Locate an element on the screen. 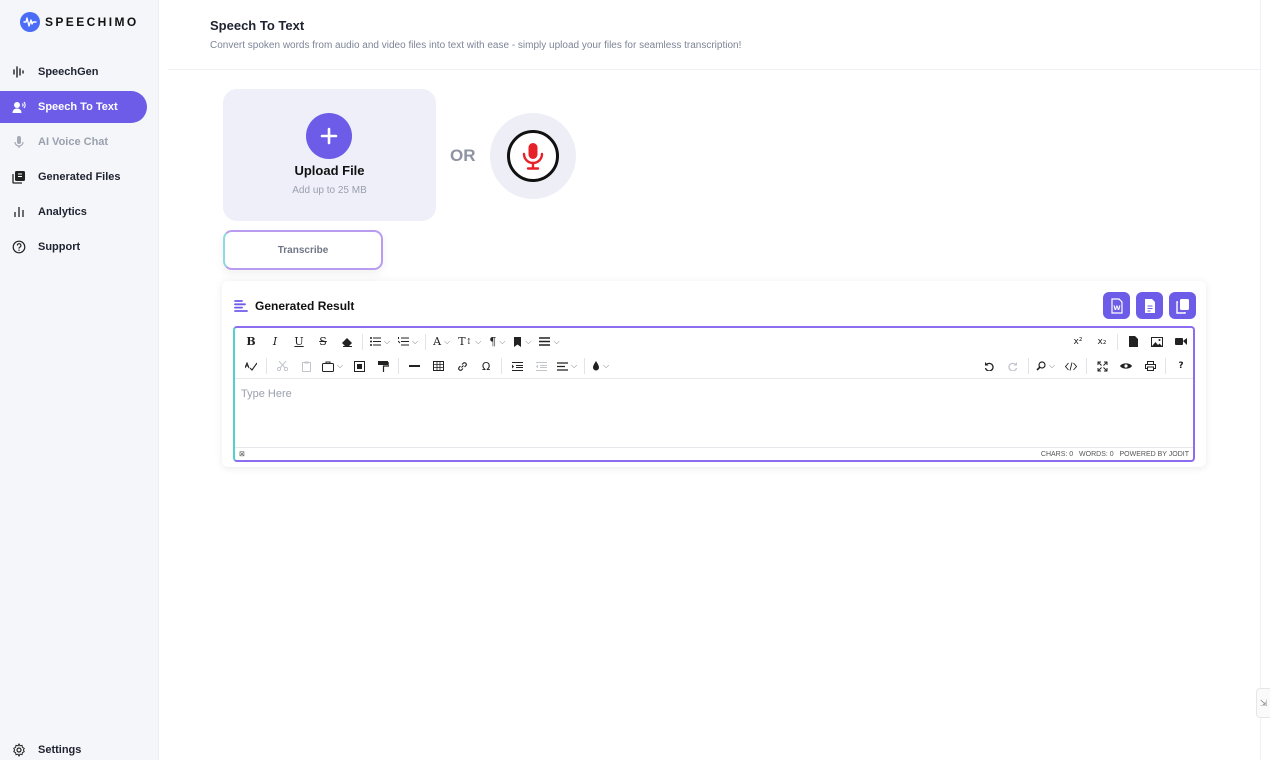  export-word-button: W is located at coordinates (1116, 305).